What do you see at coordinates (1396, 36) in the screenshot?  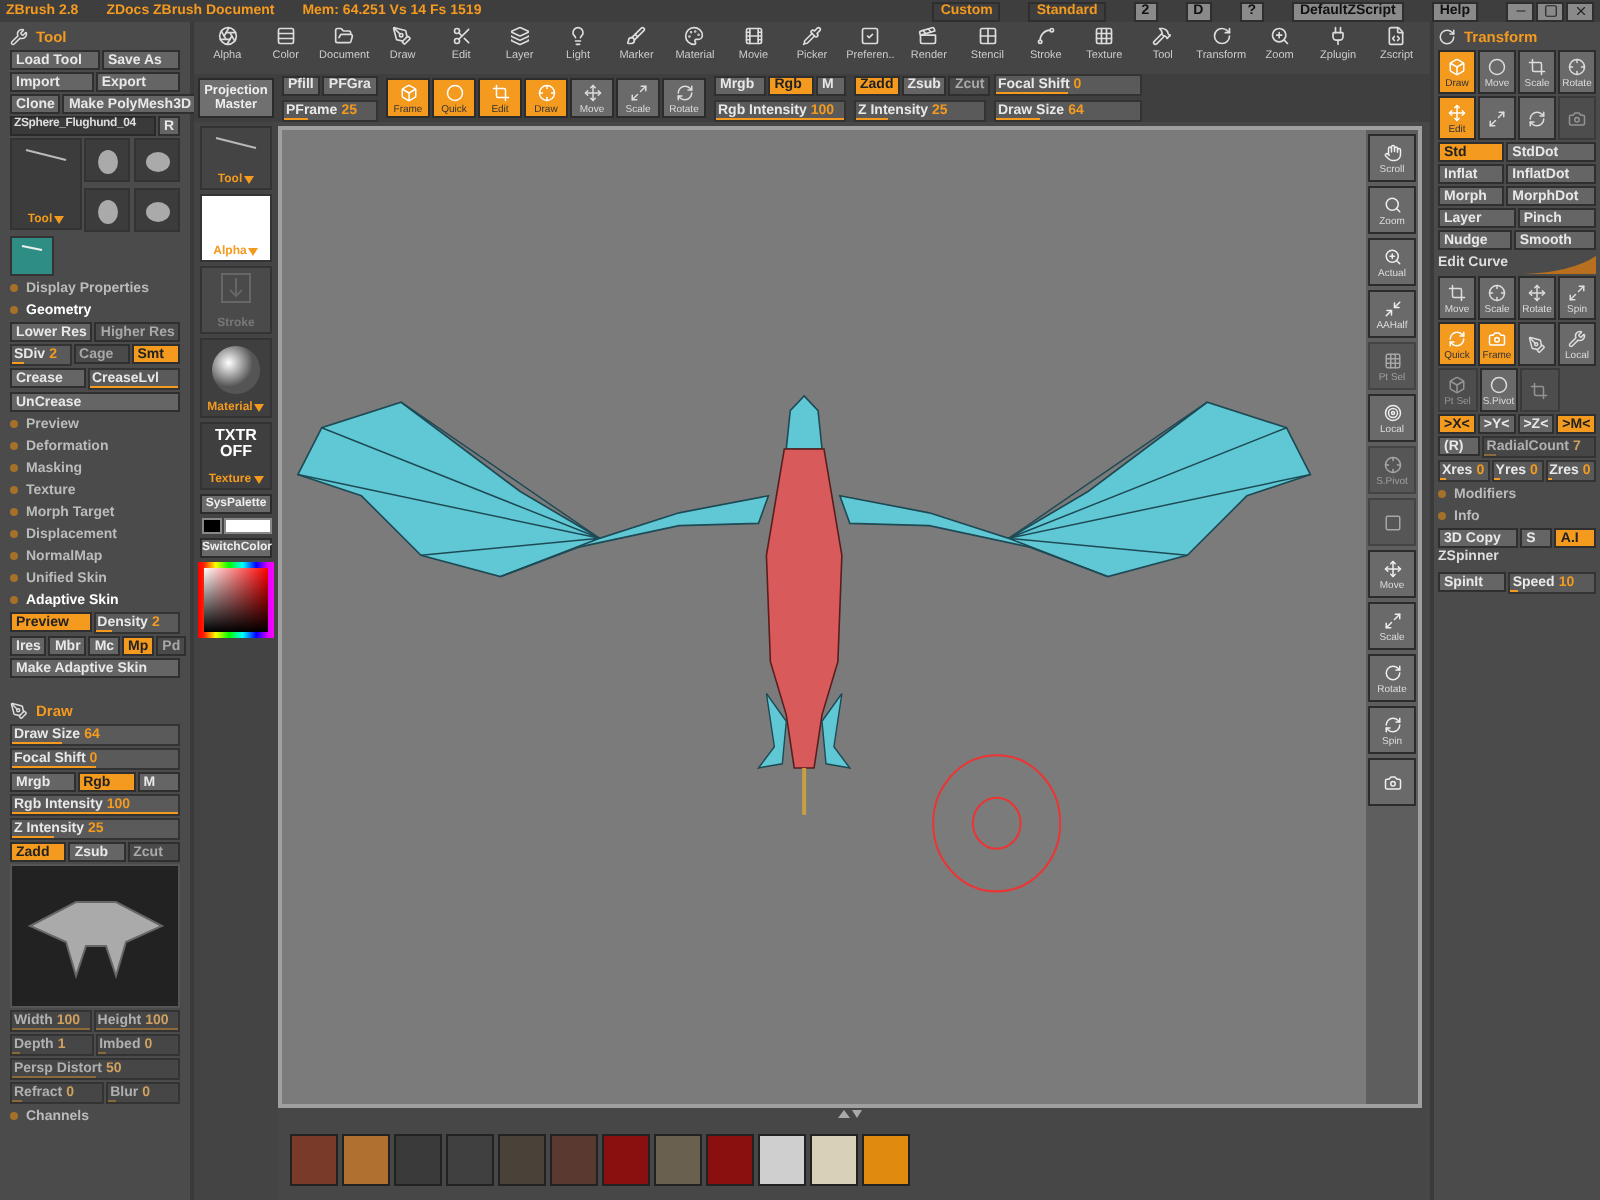 I see `file-code-icon` at bounding box center [1396, 36].